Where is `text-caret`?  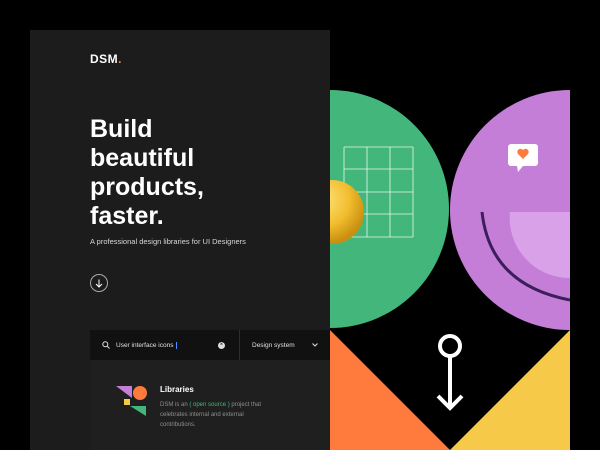 text-caret is located at coordinates (177, 345).